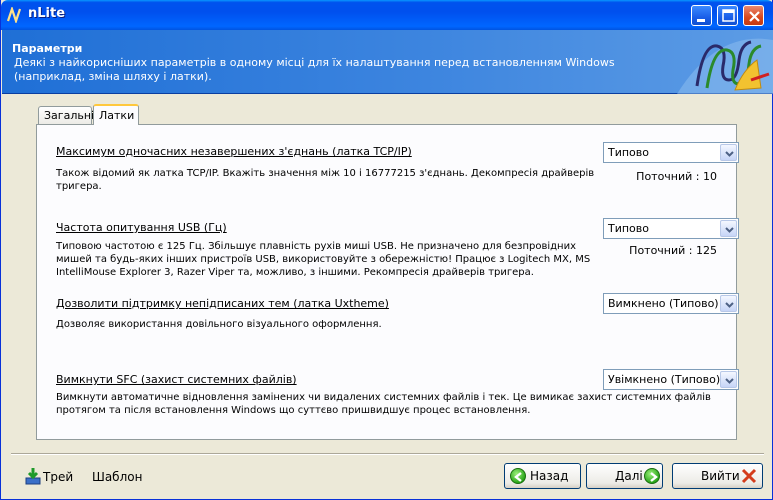  I want to click on exit-button: Вийти, so click(717, 476).